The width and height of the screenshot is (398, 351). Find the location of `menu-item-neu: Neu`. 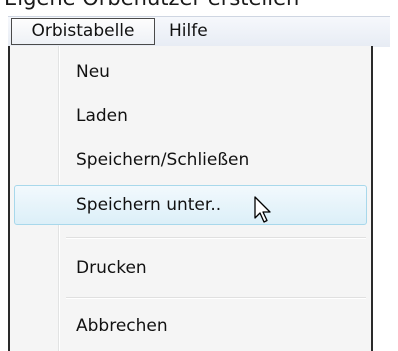

menu-item-neu: Neu is located at coordinates (190, 72).